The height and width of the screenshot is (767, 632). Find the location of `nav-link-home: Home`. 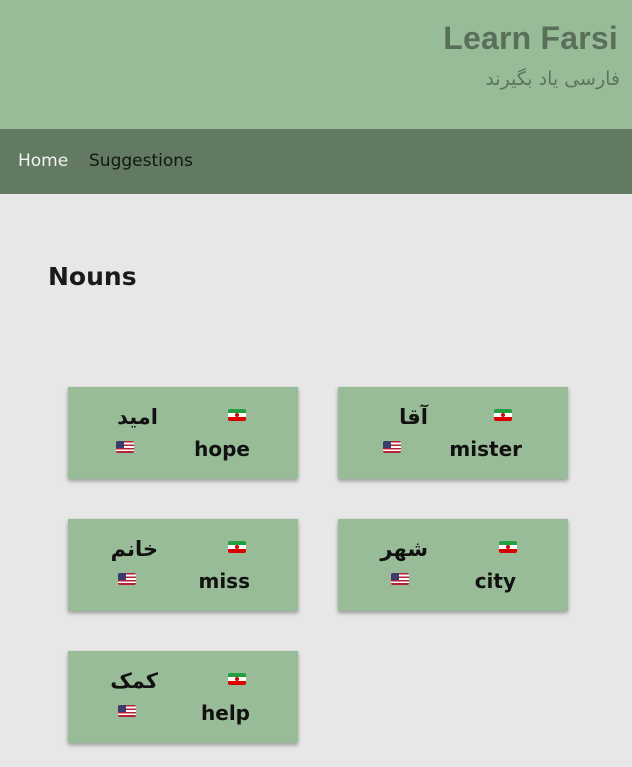

nav-link-home: Home is located at coordinates (43, 161).